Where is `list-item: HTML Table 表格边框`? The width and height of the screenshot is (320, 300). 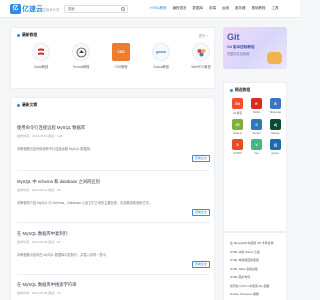
list-item: HTML Table 表格边框 is located at coordinates (257, 269).